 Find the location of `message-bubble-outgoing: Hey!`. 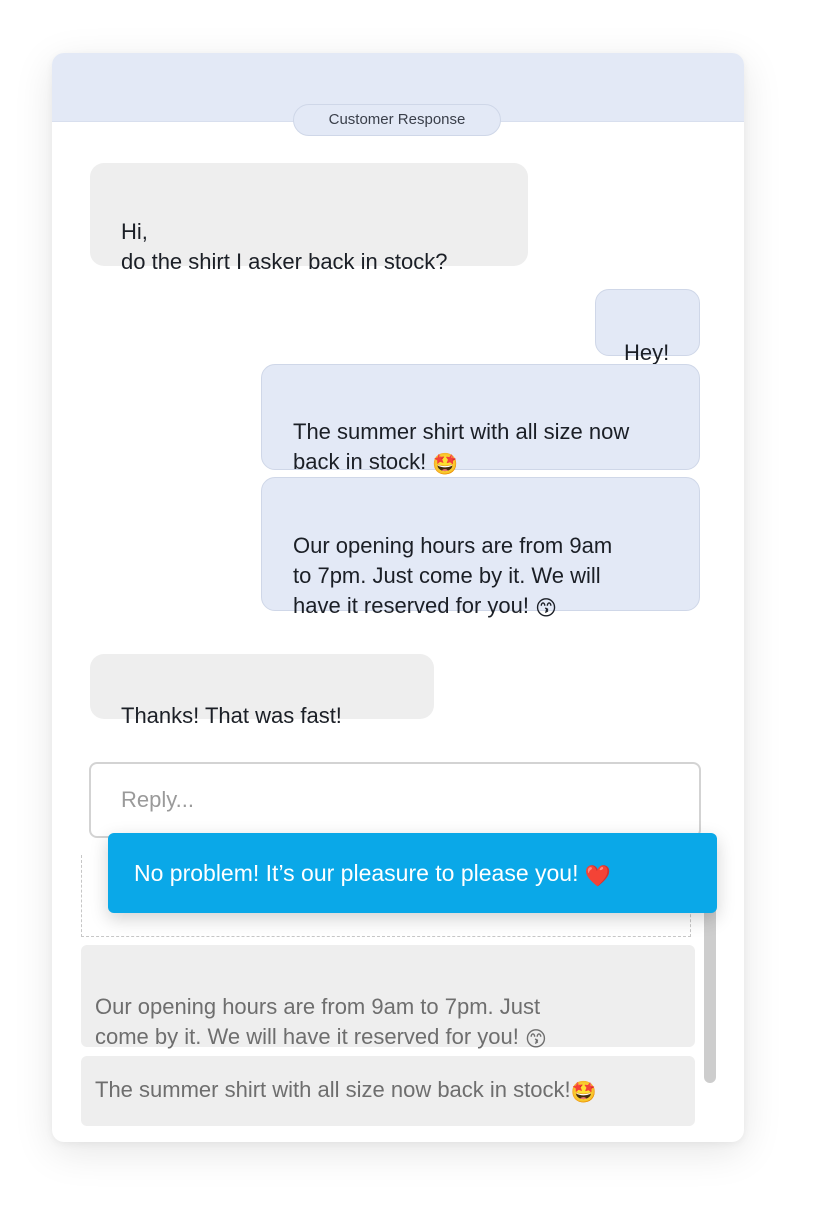

message-bubble-outgoing: Hey! is located at coordinates (647, 327).